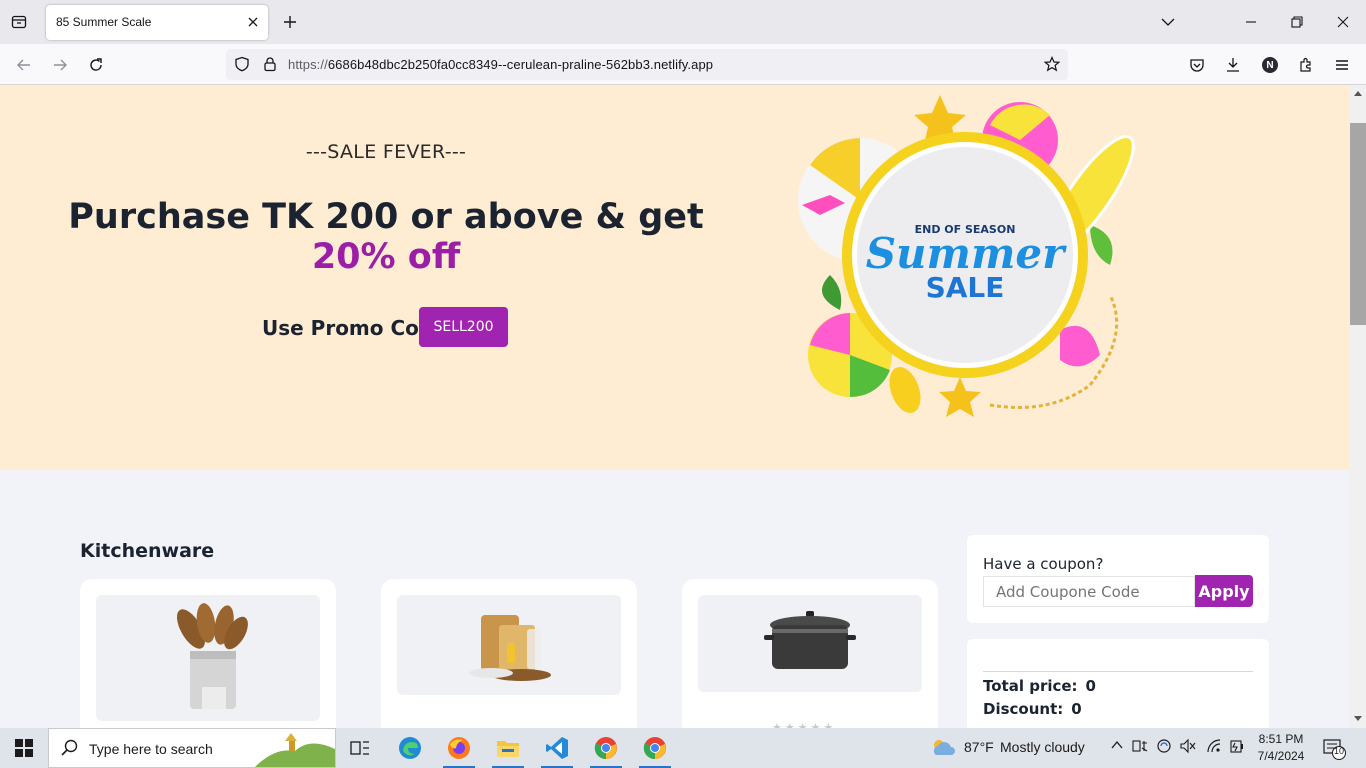 The height and width of the screenshot is (768, 1366). I want to click on clock-date: 7/4/2024, so click(1281, 756).